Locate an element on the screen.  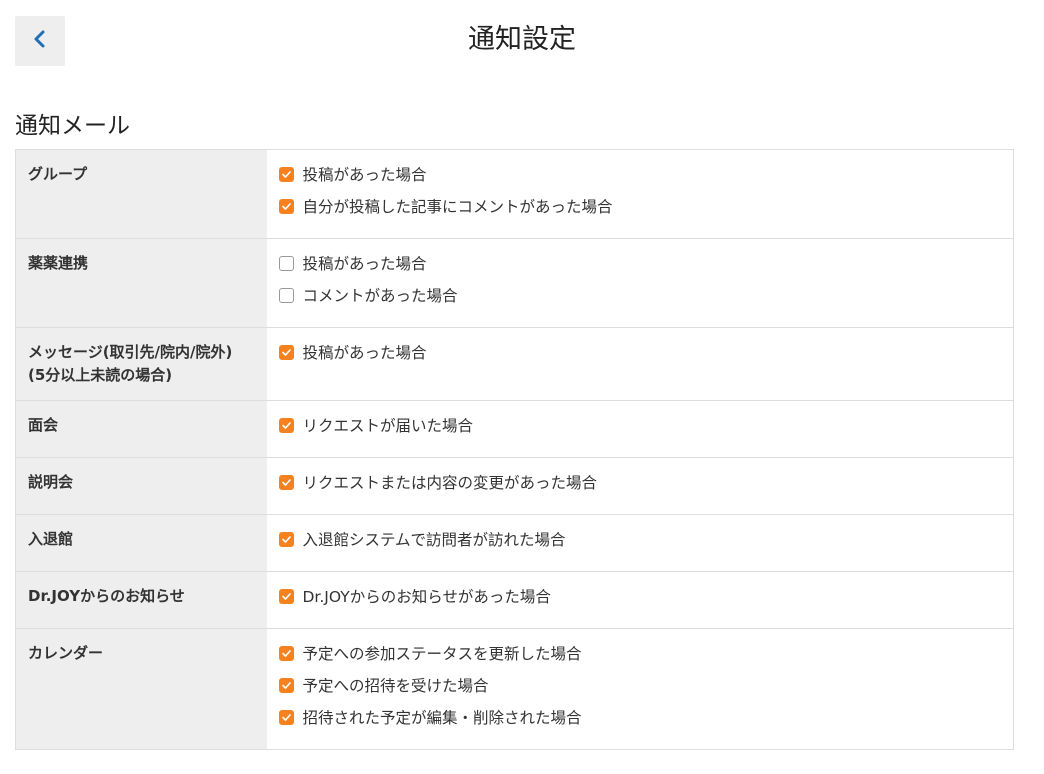
category-label: グループ is located at coordinates (141, 194).